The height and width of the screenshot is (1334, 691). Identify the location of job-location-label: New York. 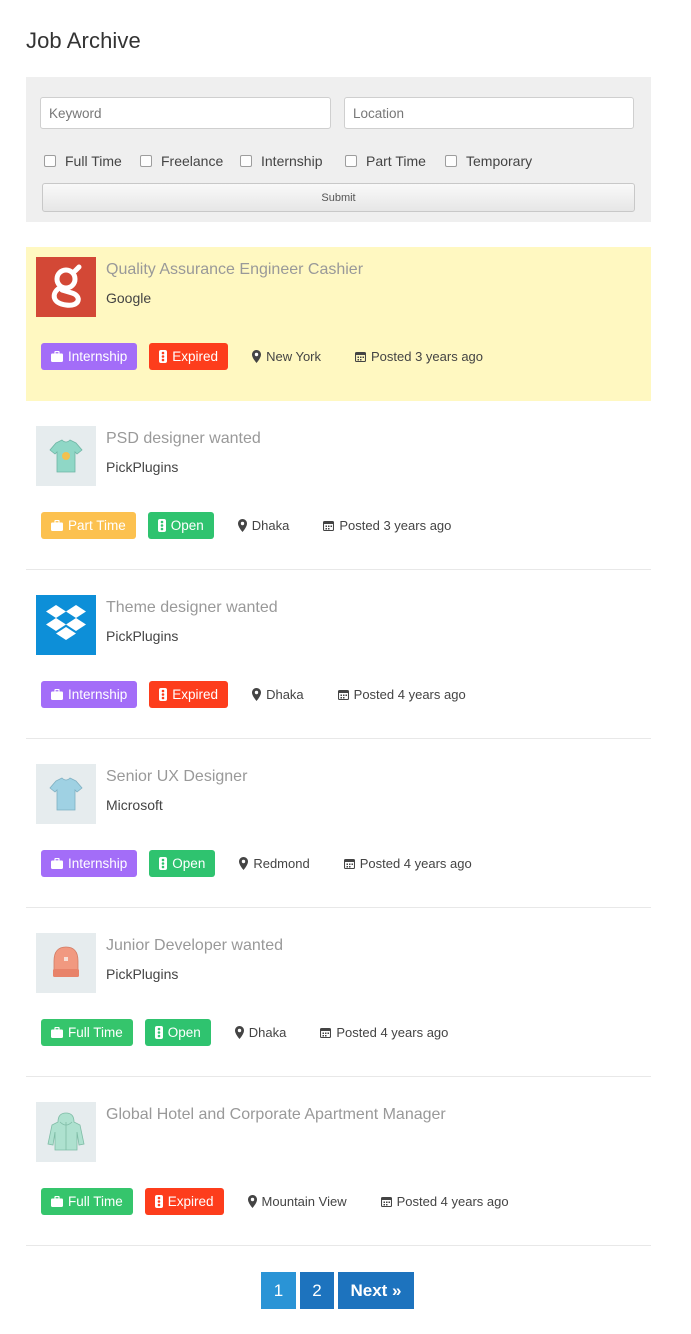
(293, 356).